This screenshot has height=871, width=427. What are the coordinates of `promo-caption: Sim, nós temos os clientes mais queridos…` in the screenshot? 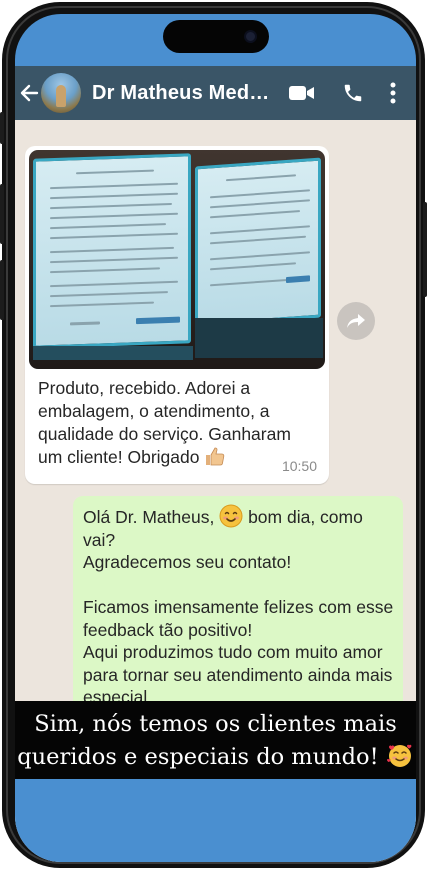 It's located at (215, 740).